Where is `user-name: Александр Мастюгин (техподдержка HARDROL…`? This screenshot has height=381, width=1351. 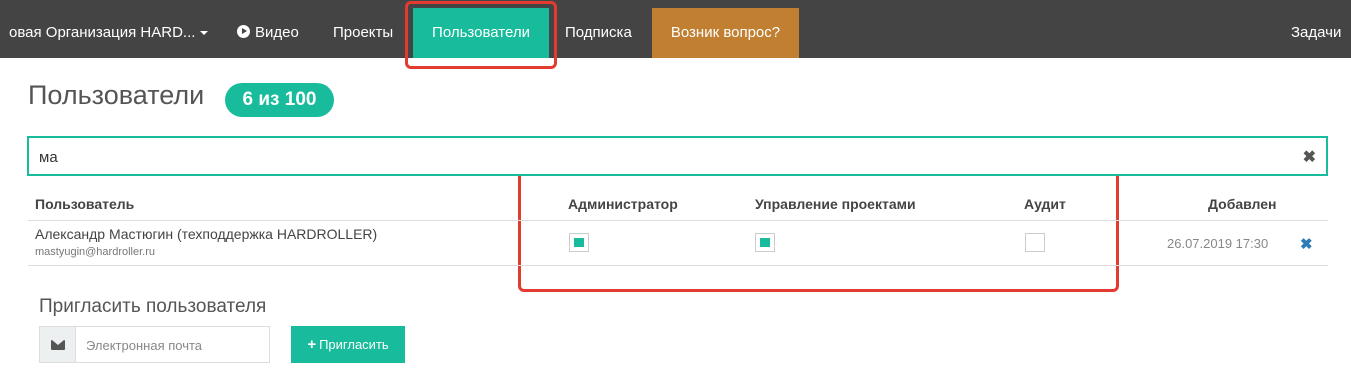 user-name: Александр Мастюгин (техподдержка HARDROL… is located at coordinates (206, 234).